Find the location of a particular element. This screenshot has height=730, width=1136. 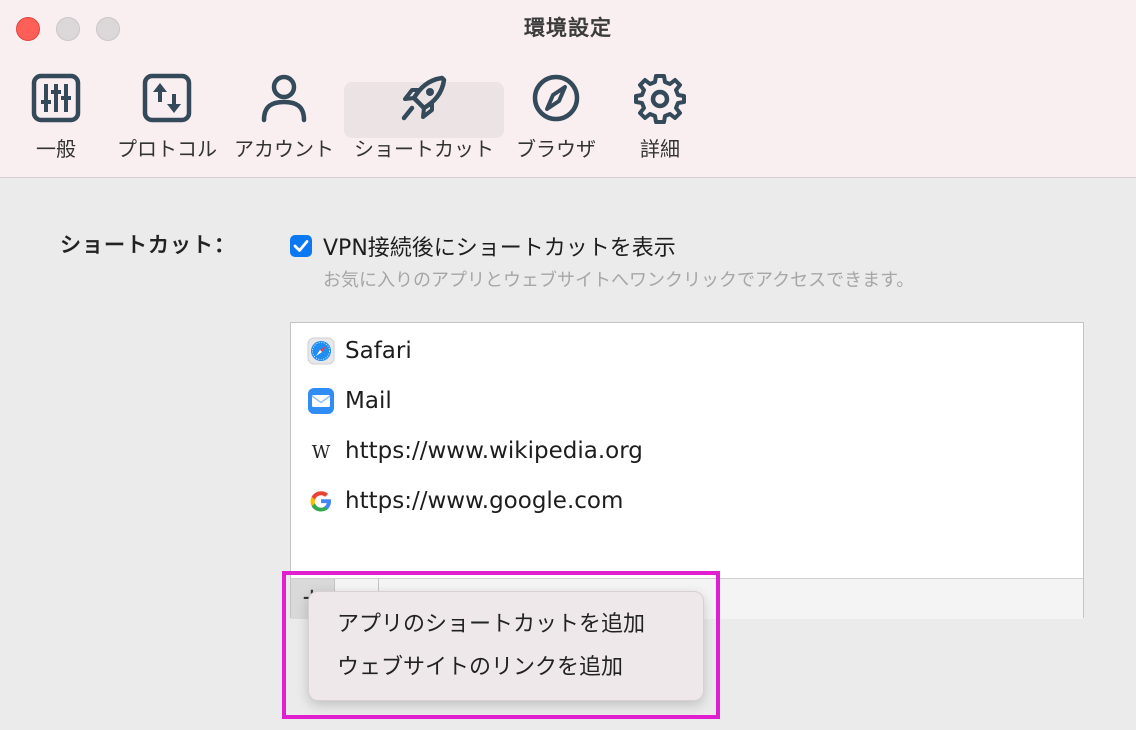

tab-protocol-label: プロトコル is located at coordinates (167, 149).